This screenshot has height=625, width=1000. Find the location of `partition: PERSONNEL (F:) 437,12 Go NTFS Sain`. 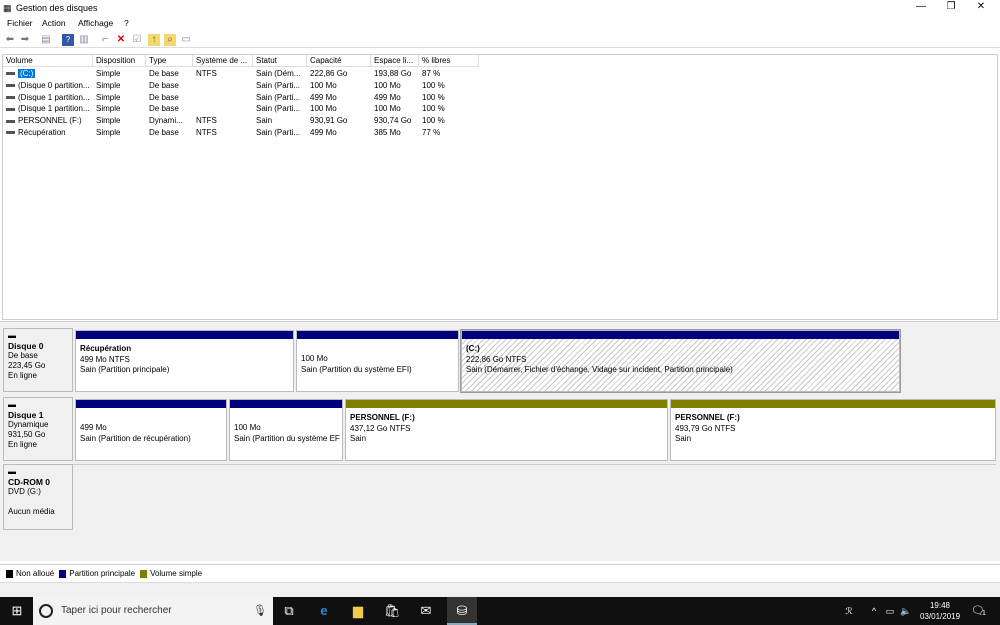

partition: PERSONNEL (F:) 437,12 Go NTFS Sain is located at coordinates (506, 430).